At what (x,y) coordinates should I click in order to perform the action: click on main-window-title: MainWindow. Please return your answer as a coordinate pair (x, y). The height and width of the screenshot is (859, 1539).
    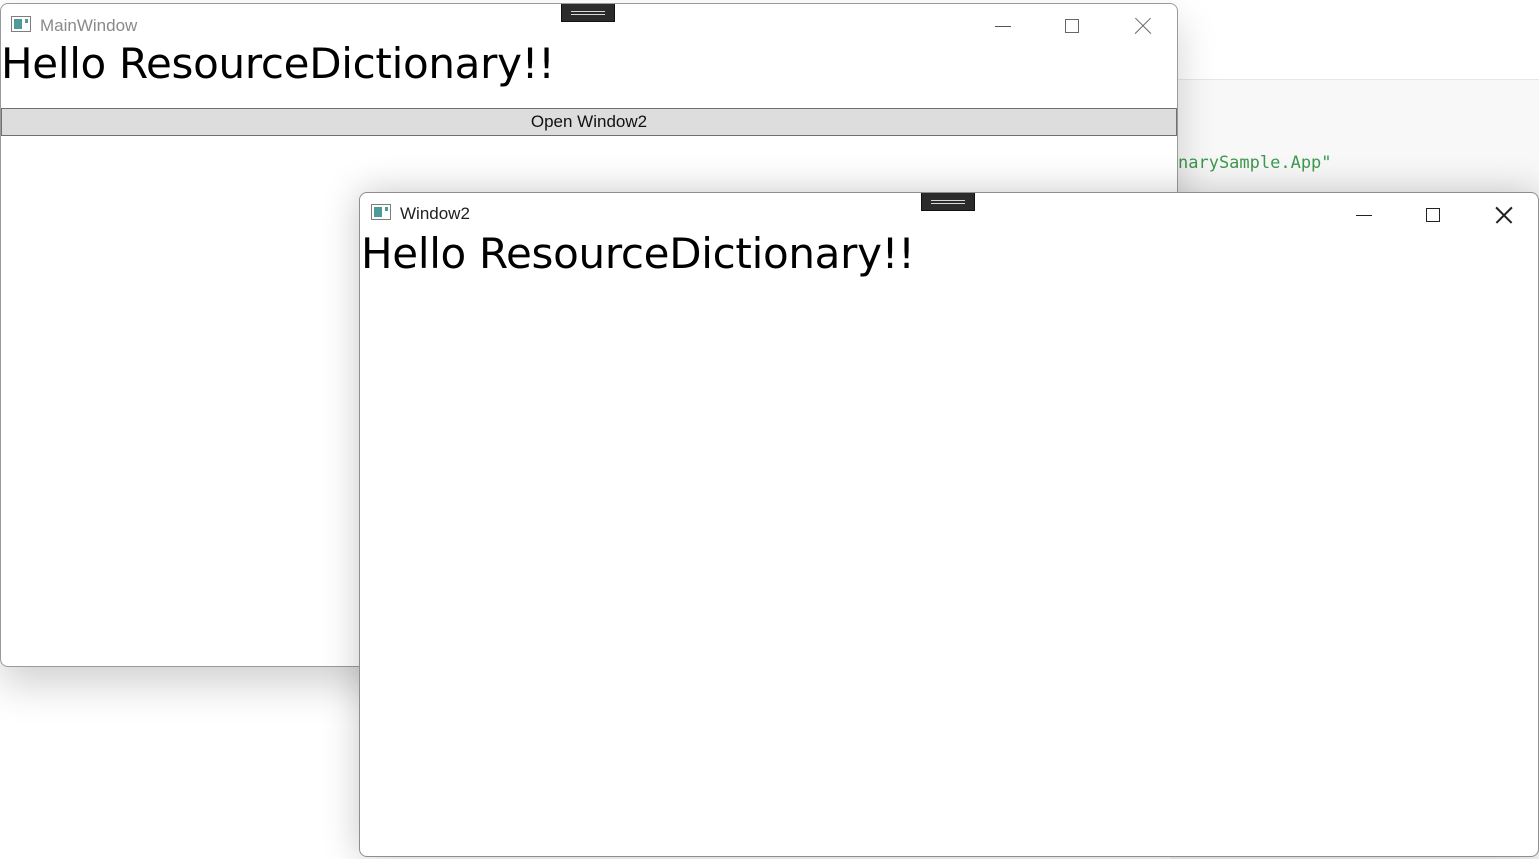
    Looking at the image, I should click on (89, 25).